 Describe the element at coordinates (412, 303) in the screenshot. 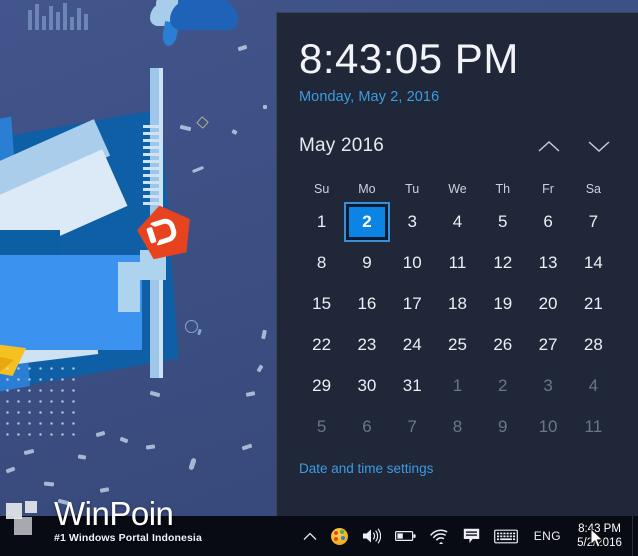

I see `calendar-day: 17` at that location.